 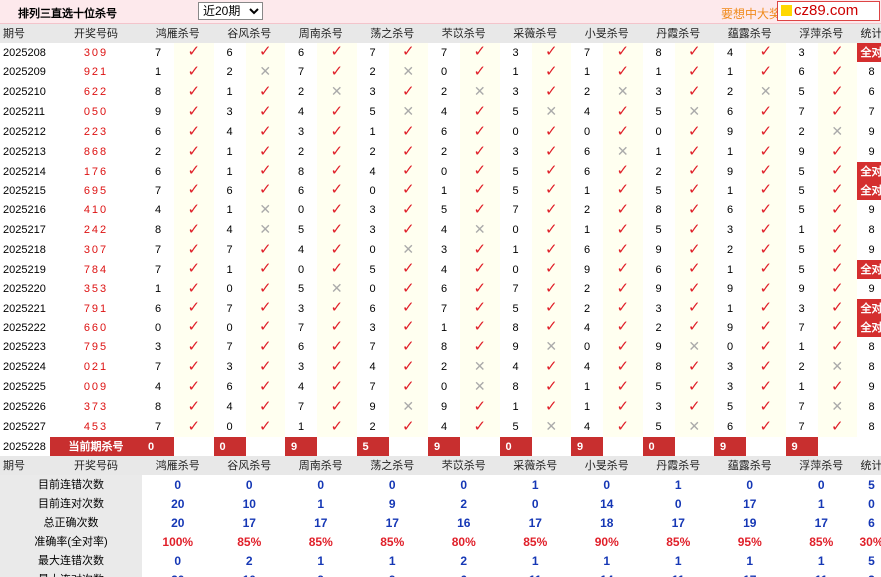 What do you see at coordinates (440, 560) in the screenshot?
I see `summary-row: 最大连错次数 0 2 1 1 2 1 1 1 1 1 5` at bounding box center [440, 560].